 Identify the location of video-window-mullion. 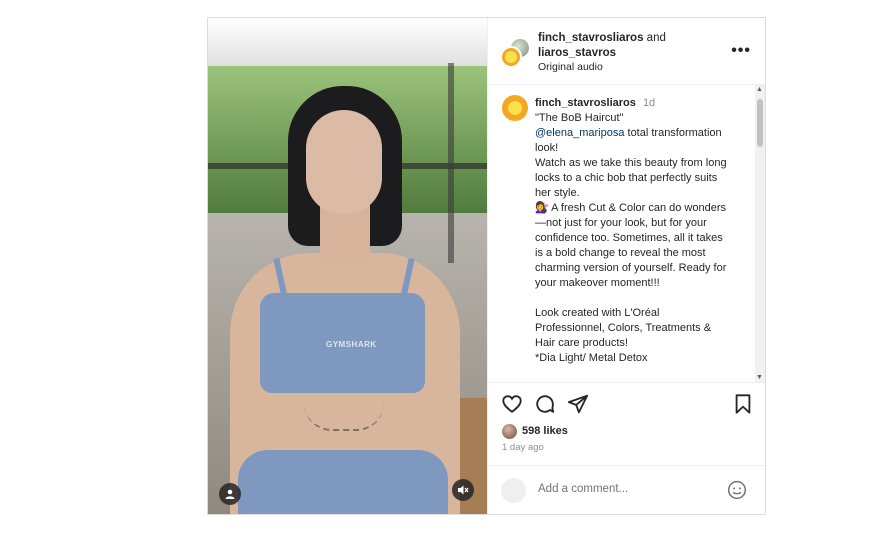
(451, 163).